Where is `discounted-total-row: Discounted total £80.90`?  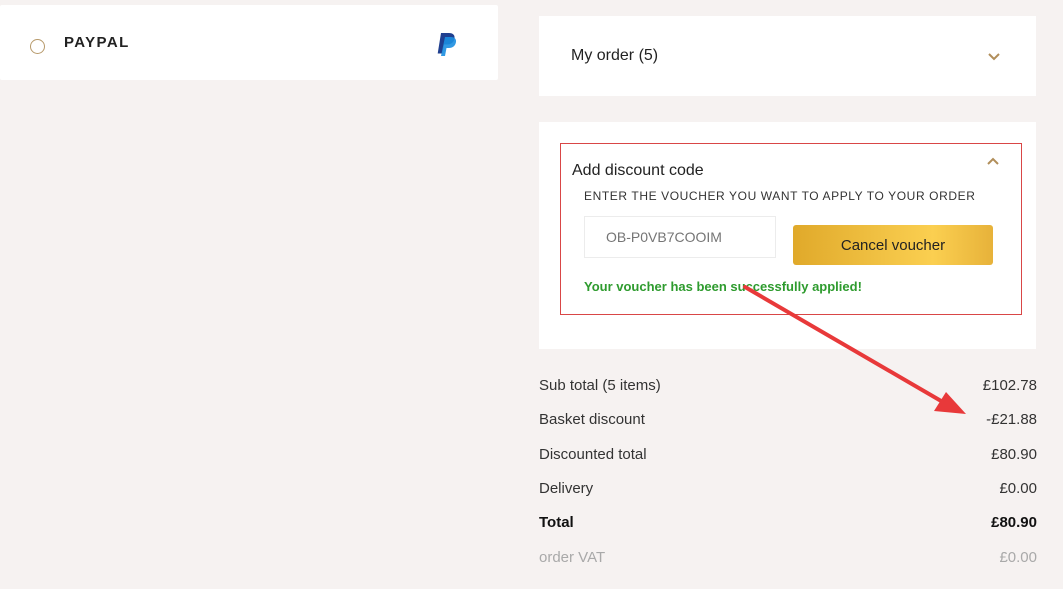
discounted-total-row: Discounted total £80.90 is located at coordinates (788, 456).